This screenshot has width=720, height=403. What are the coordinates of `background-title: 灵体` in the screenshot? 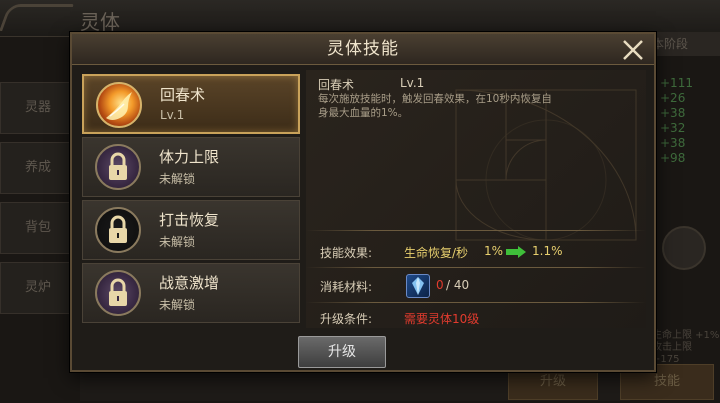 It's located at (100, 22).